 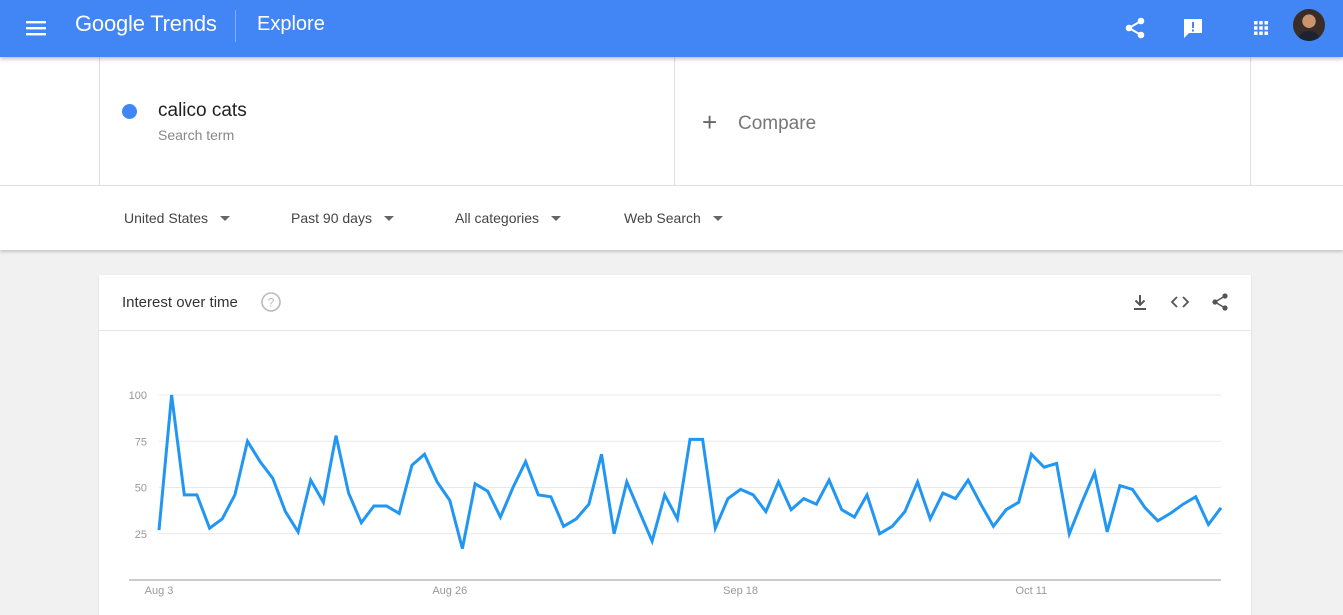 I want to click on category-dropdown: All categories, so click(x=508, y=218).